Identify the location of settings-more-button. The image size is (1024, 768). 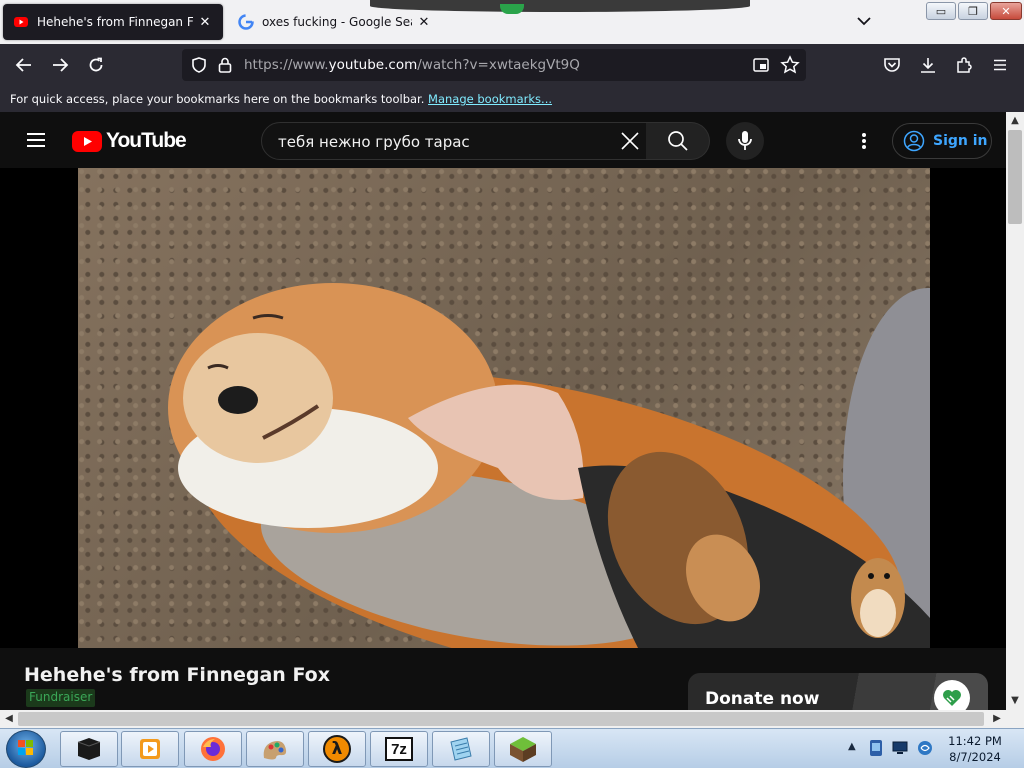
(864, 141).